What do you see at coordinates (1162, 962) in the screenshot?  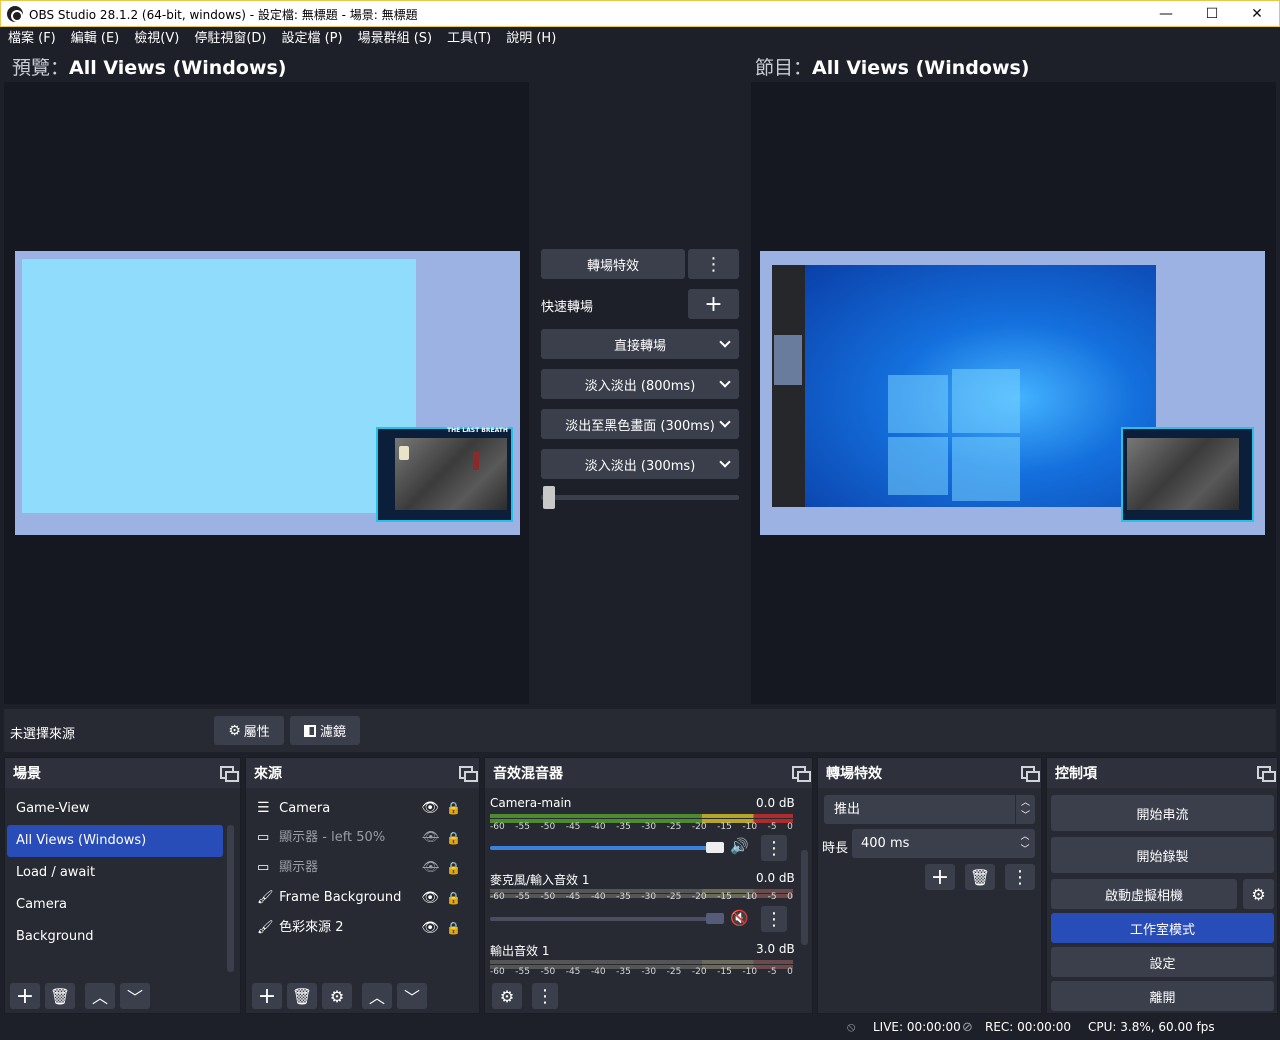 I see `settings-button: 設定` at bounding box center [1162, 962].